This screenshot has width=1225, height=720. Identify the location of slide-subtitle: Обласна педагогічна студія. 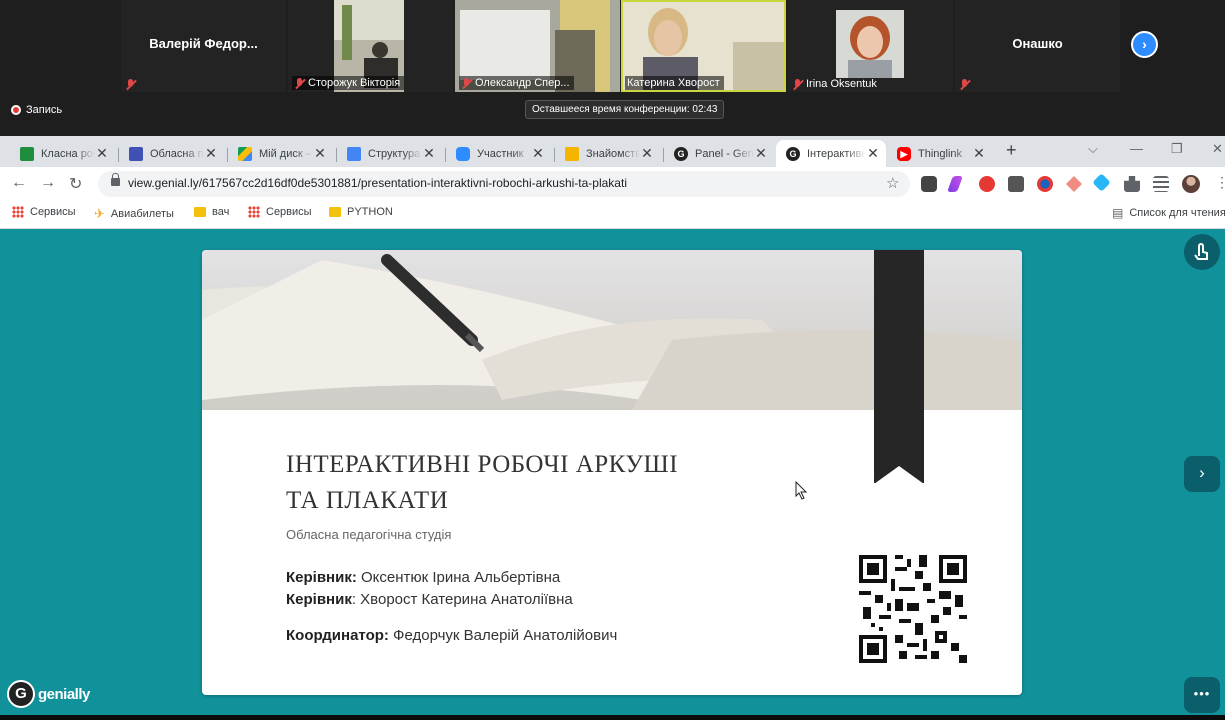
(369, 534).